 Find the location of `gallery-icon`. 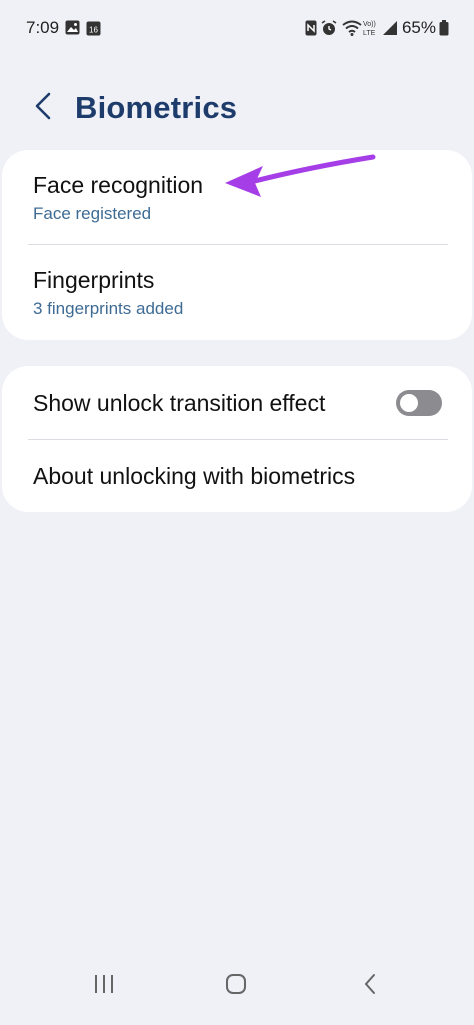

gallery-icon is located at coordinates (72, 30).